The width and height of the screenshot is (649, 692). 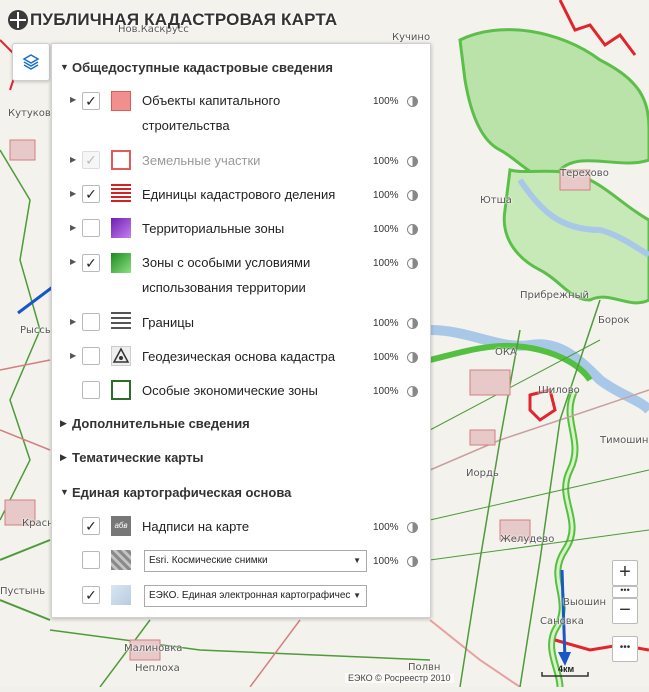 I want to click on scale-bar: 4км, so click(x=565, y=670).